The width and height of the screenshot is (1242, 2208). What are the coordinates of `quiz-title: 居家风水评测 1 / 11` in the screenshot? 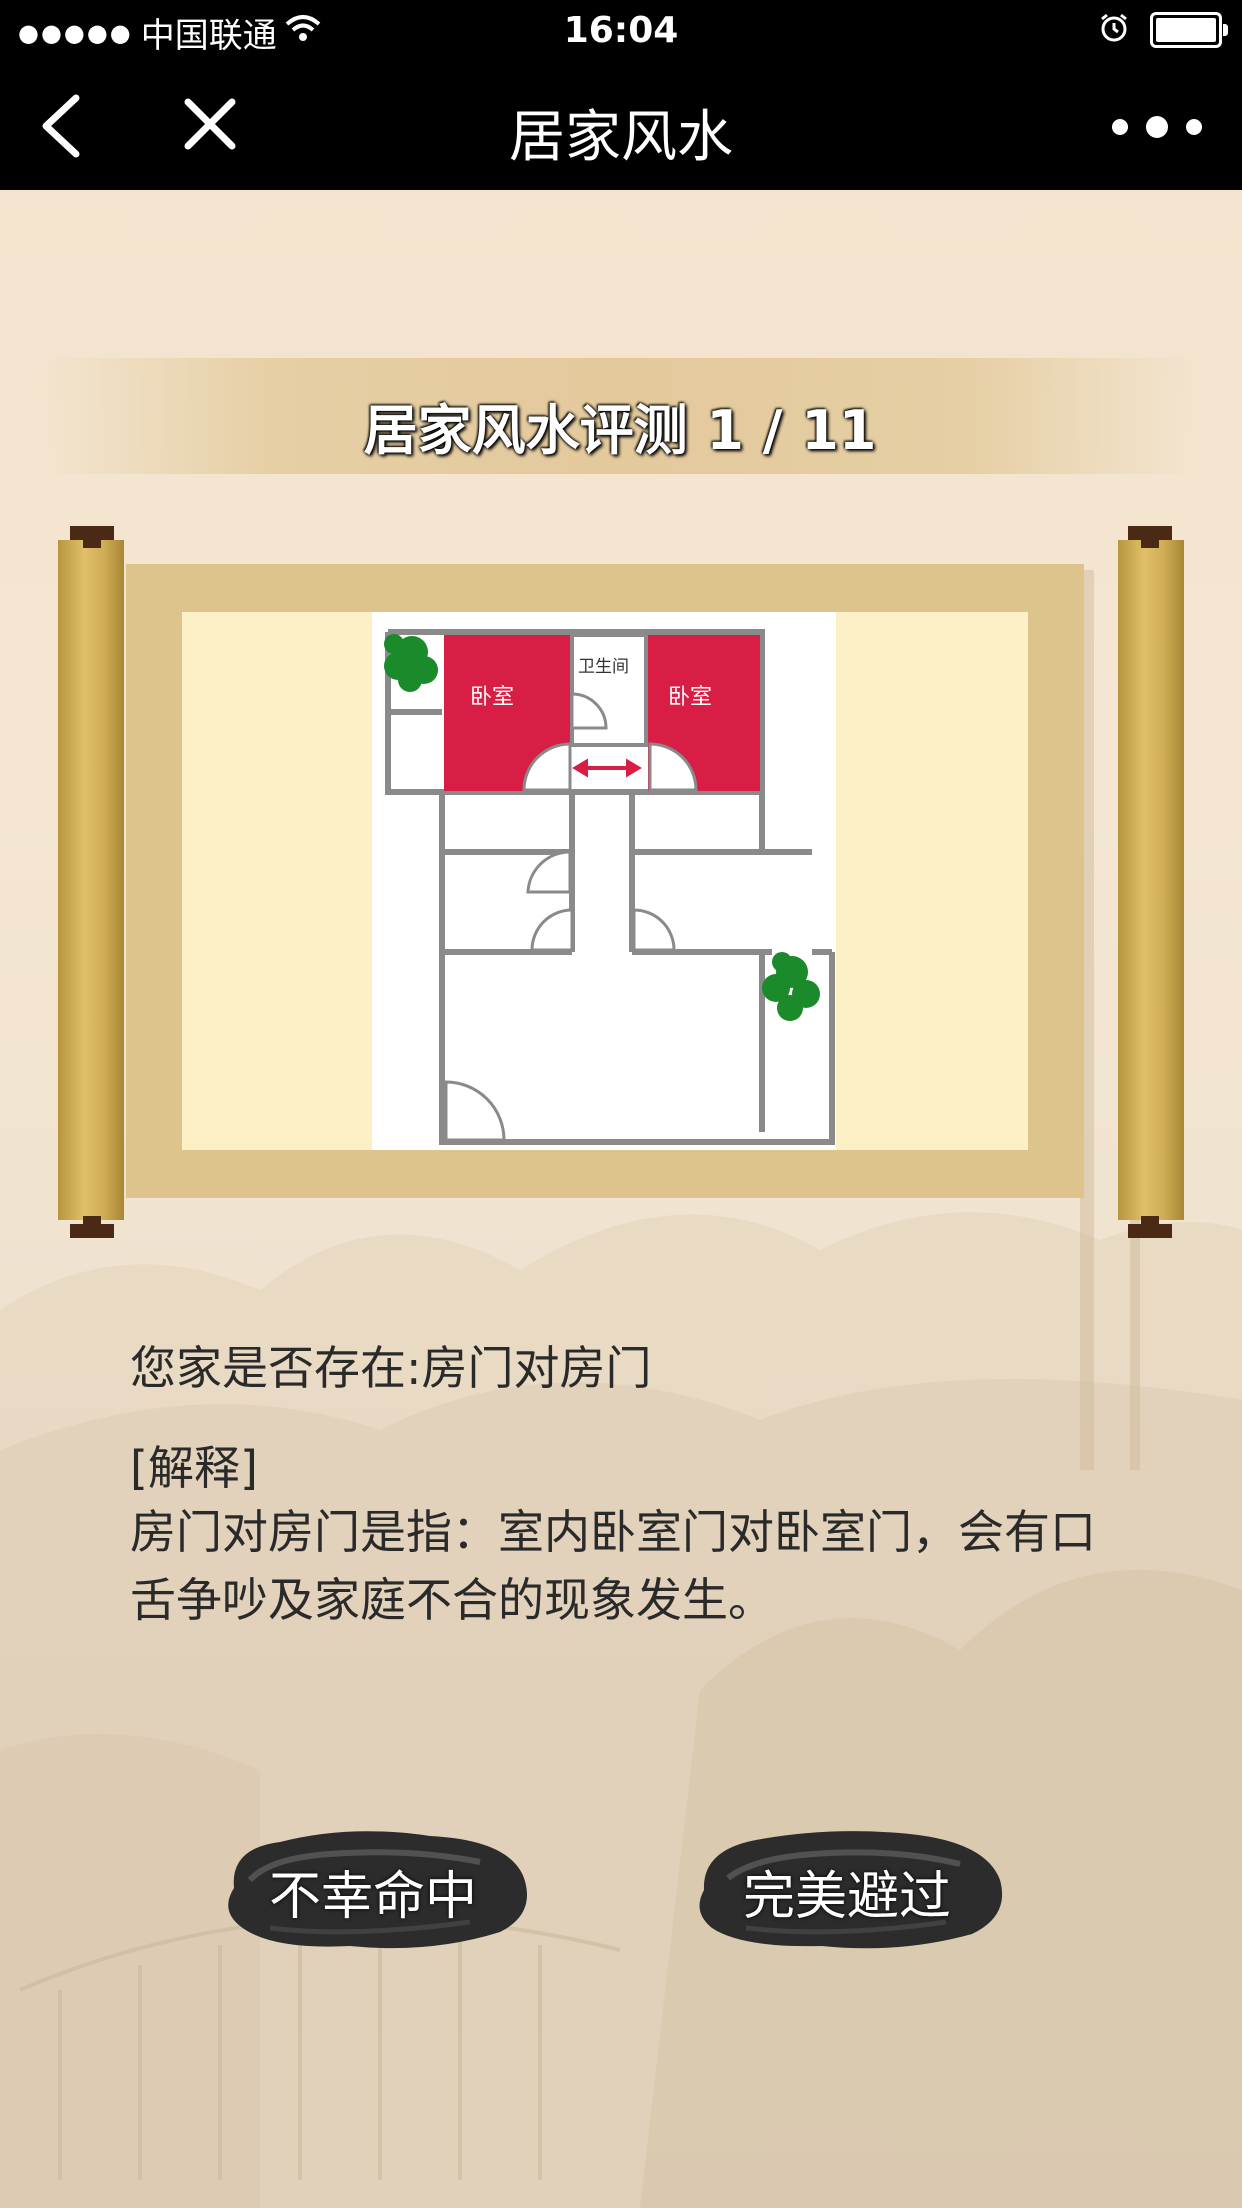 It's located at (620, 430).